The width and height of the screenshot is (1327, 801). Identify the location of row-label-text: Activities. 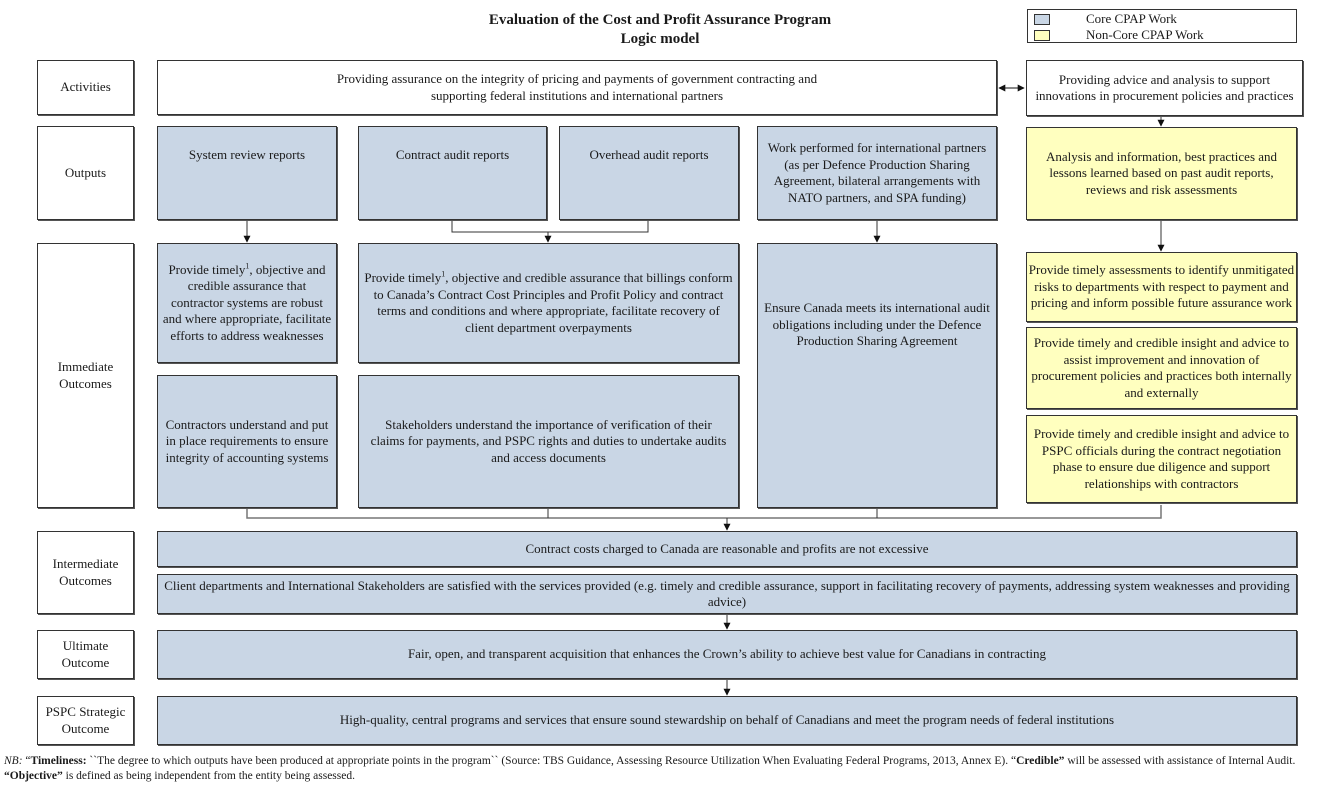
(85, 87).